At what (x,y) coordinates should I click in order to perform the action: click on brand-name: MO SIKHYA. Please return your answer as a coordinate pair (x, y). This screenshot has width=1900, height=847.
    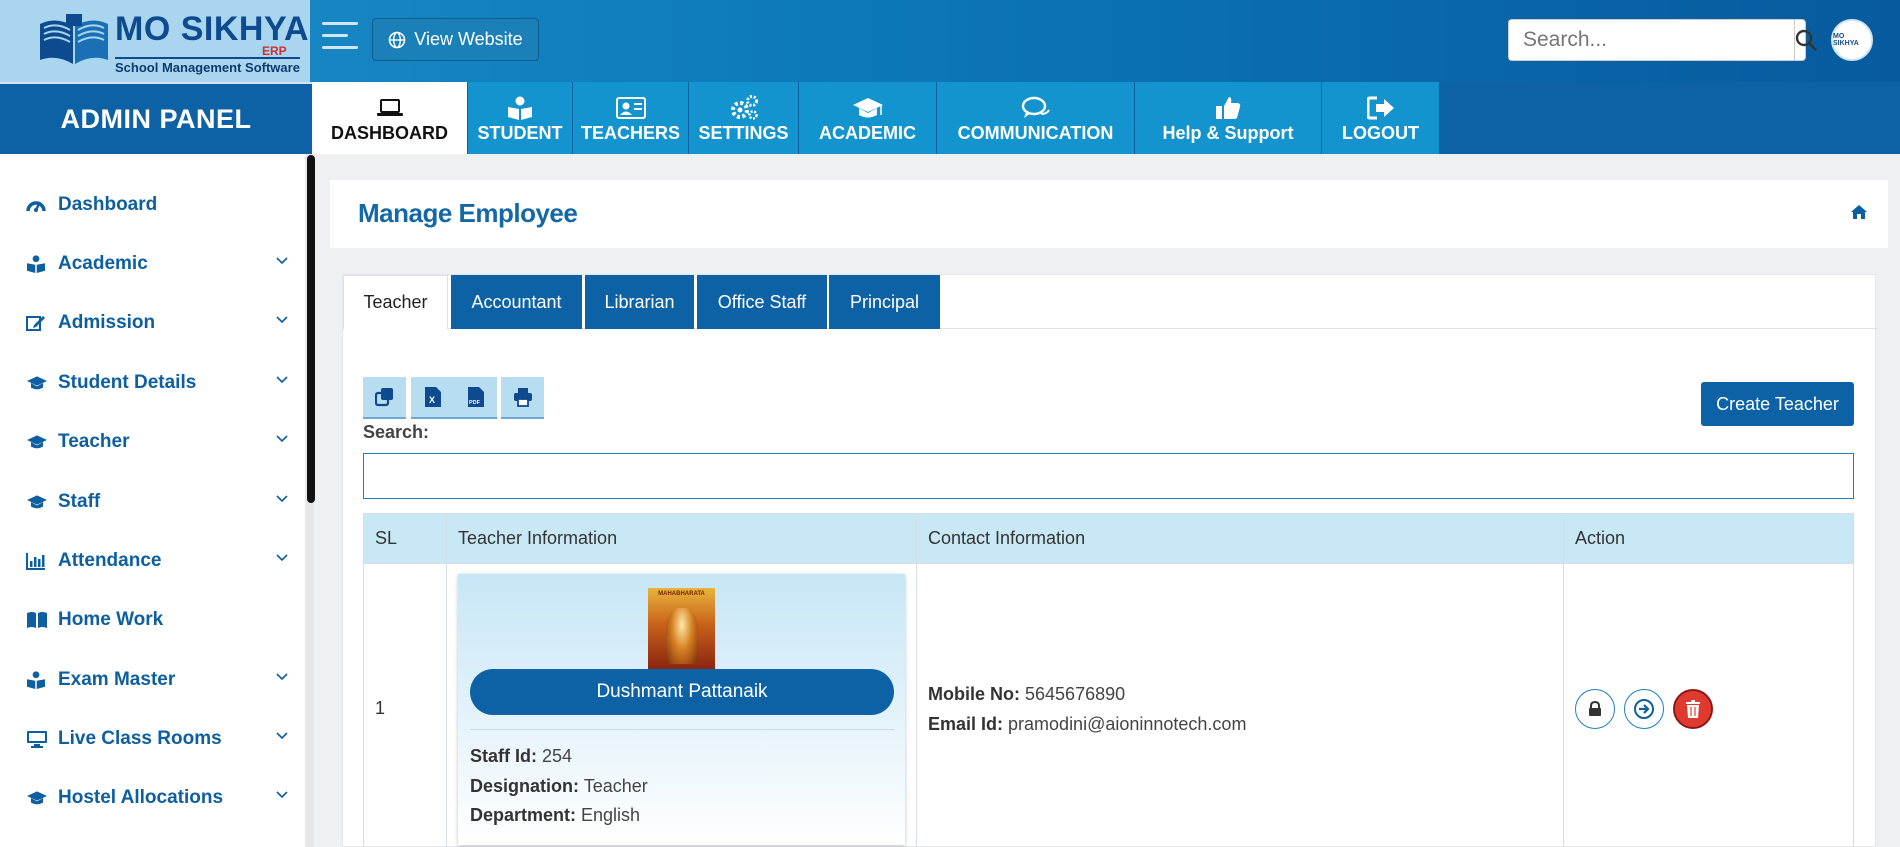
    Looking at the image, I should click on (212, 29).